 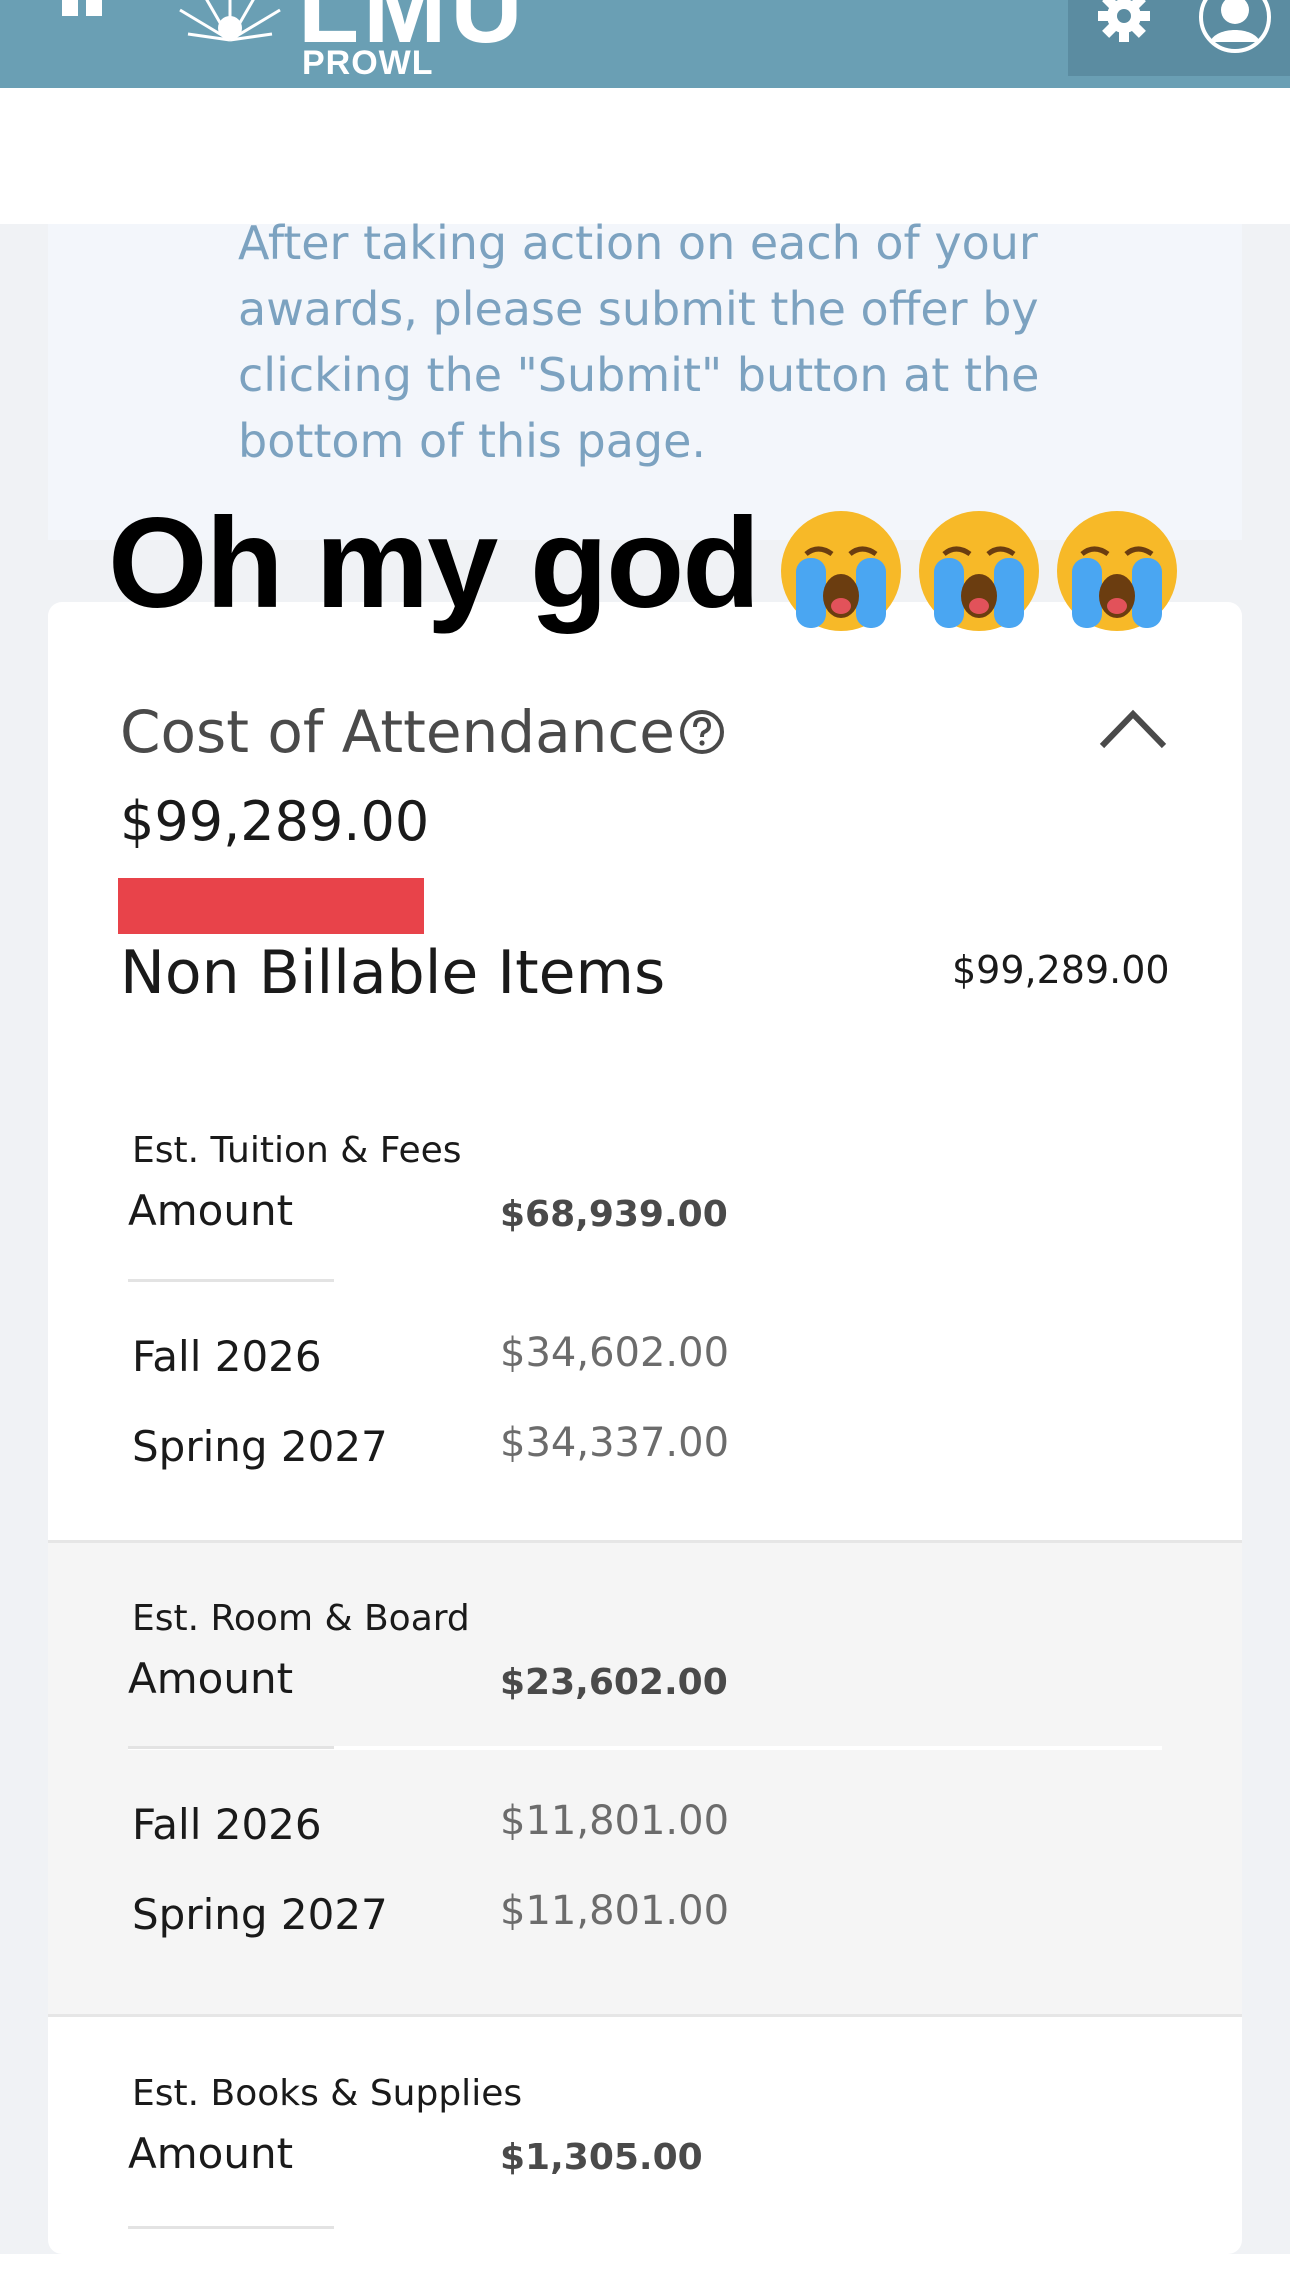 What do you see at coordinates (702, 732) in the screenshot?
I see `help-icon` at bounding box center [702, 732].